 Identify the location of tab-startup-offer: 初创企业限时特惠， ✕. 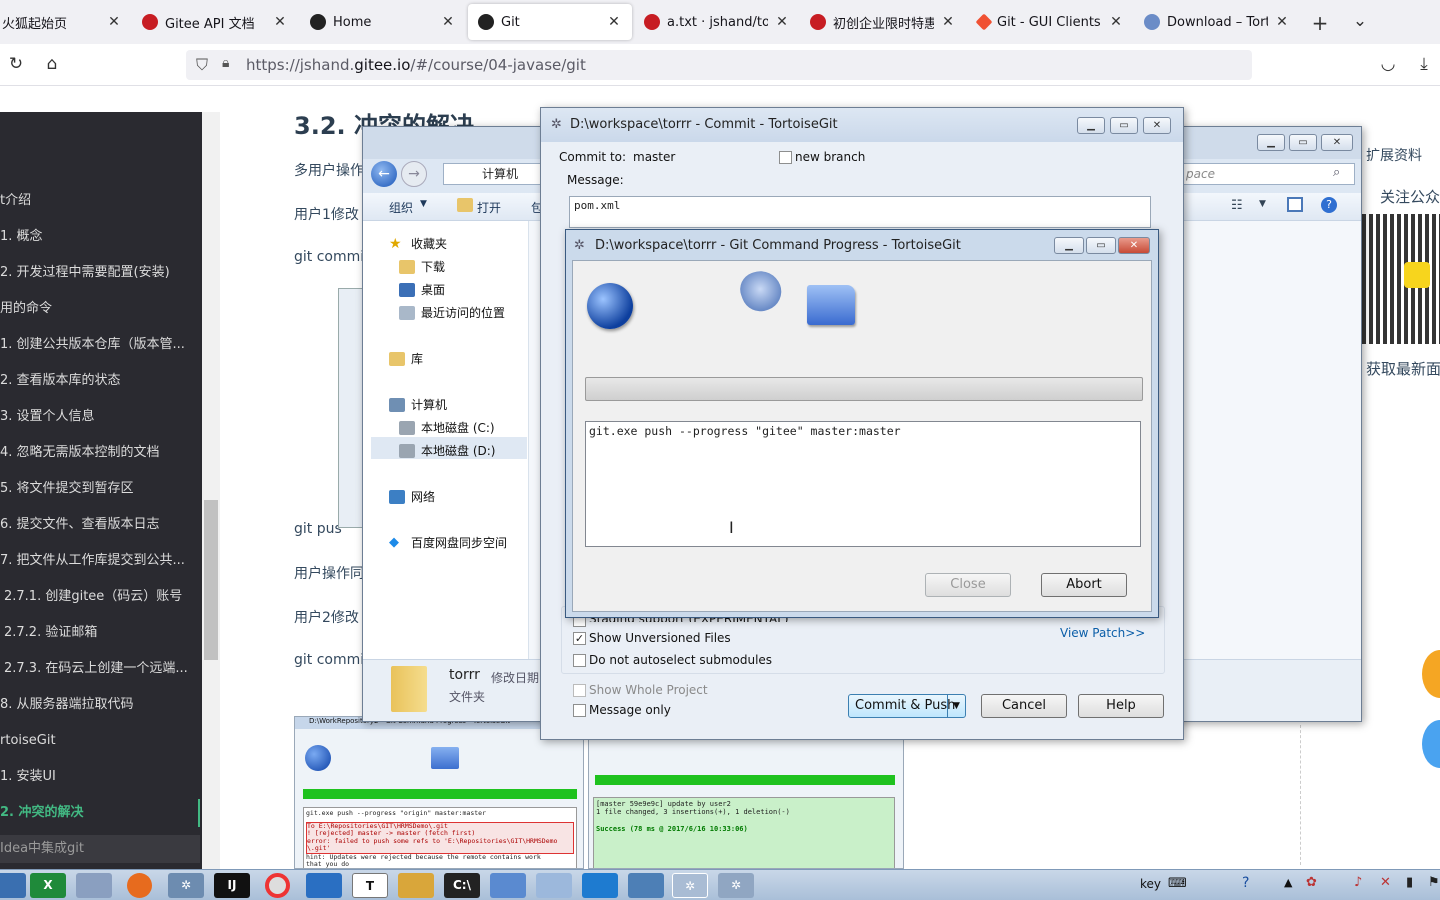
(883, 22).